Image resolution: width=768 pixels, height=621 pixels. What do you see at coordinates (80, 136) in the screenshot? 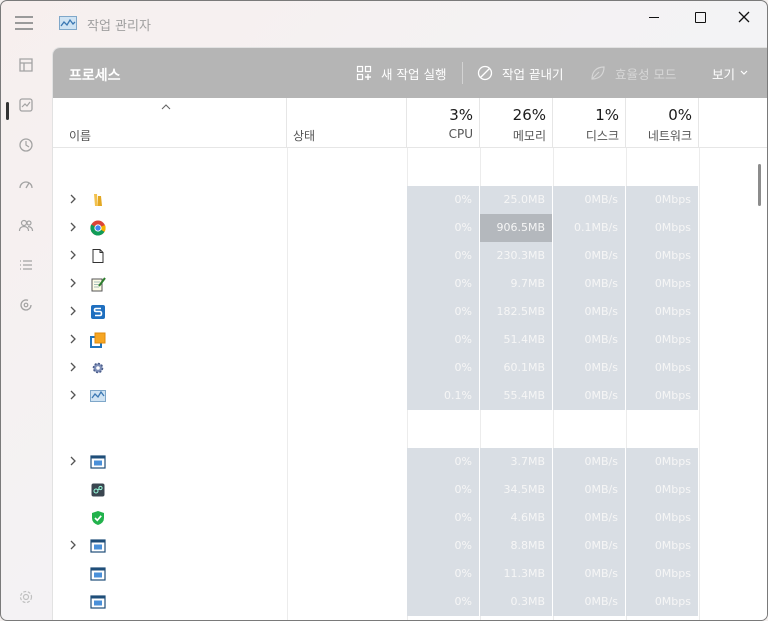
I see `name-column-label: 이름` at bounding box center [80, 136].